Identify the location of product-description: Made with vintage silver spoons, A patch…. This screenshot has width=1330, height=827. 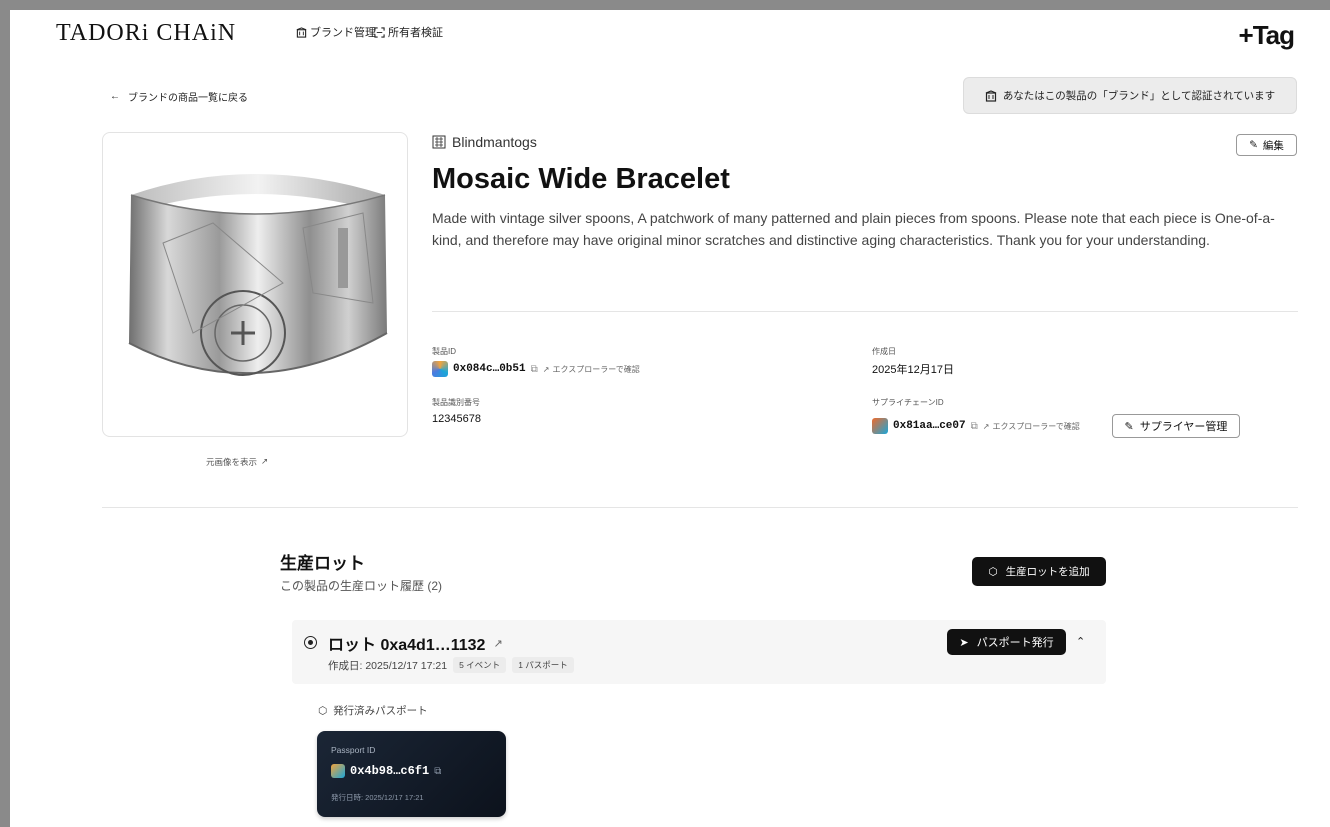
(853, 229).